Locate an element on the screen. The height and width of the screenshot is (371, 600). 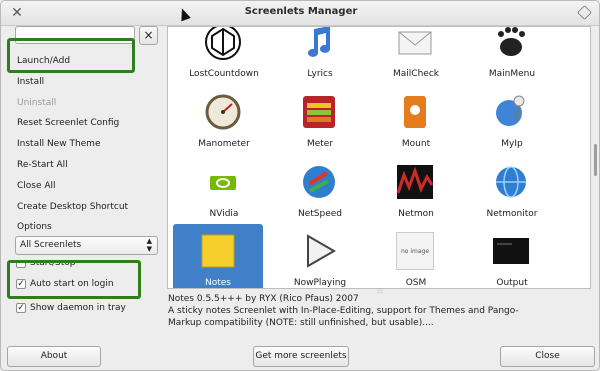
screenlet-nowplaying: NowPlaying is located at coordinates (320, 256).